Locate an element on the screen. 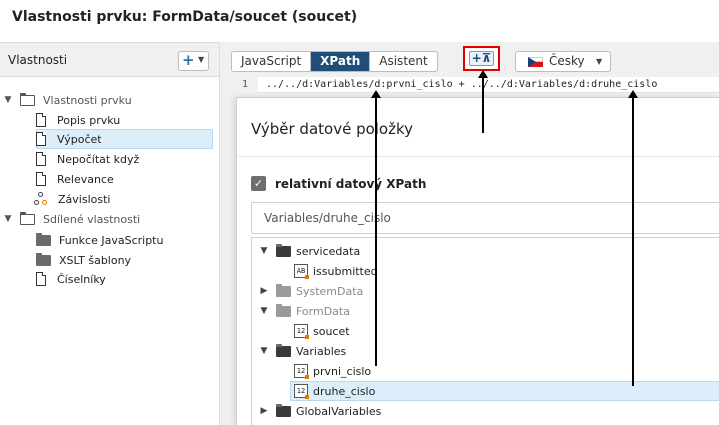 Image resolution: width=719 pixels, height=425 pixels. tree-node-formdata: ▼ FormData is located at coordinates (488, 311).